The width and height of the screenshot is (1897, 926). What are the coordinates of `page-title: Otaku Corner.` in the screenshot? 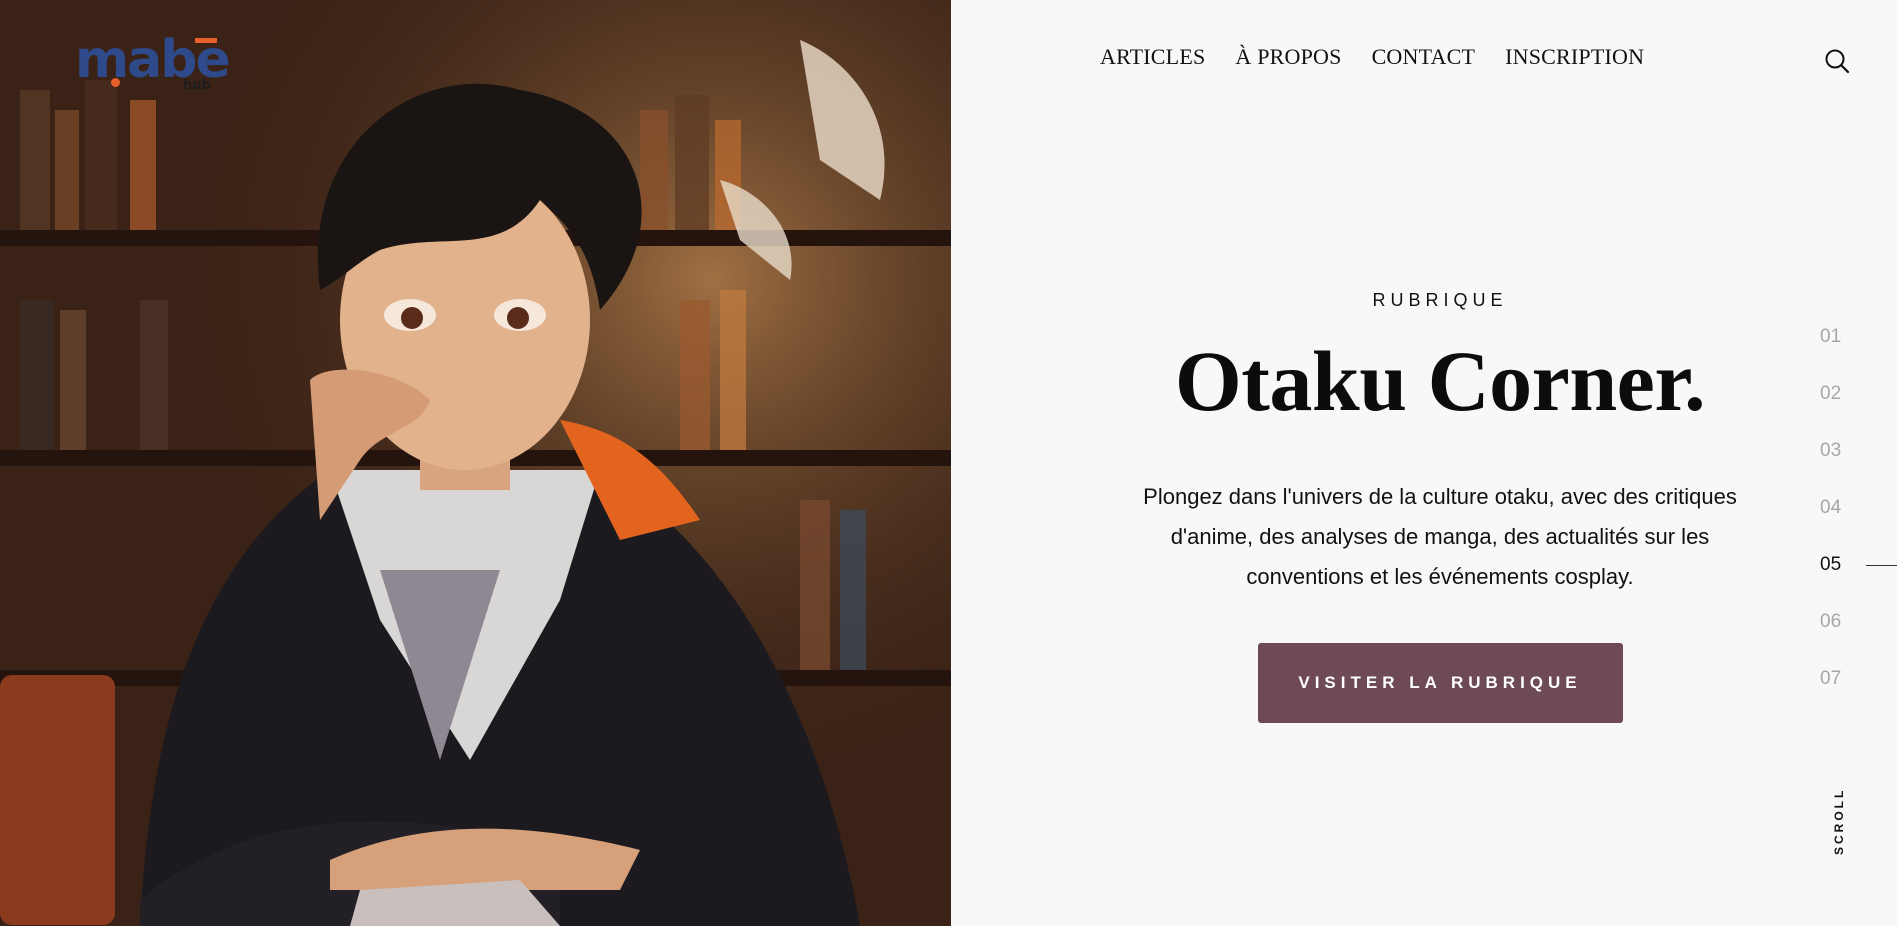 It's located at (1440, 381).